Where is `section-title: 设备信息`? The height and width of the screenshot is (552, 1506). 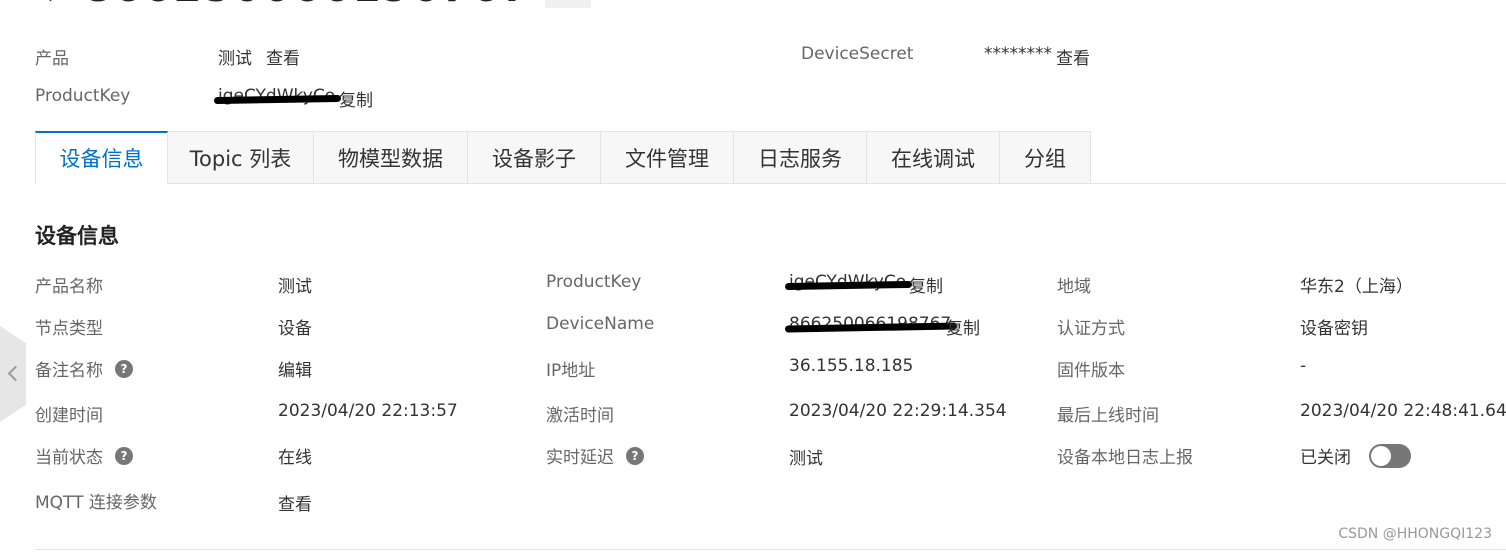 section-title: 设备信息 is located at coordinates (77, 236).